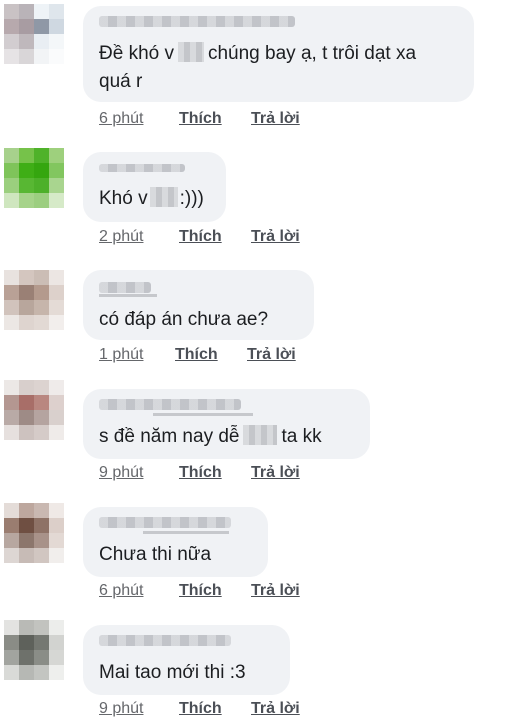  Describe the element at coordinates (172, 672) in the screenshot. I see `comment-text-line-1: Mai tao mới thi :3` at that location.